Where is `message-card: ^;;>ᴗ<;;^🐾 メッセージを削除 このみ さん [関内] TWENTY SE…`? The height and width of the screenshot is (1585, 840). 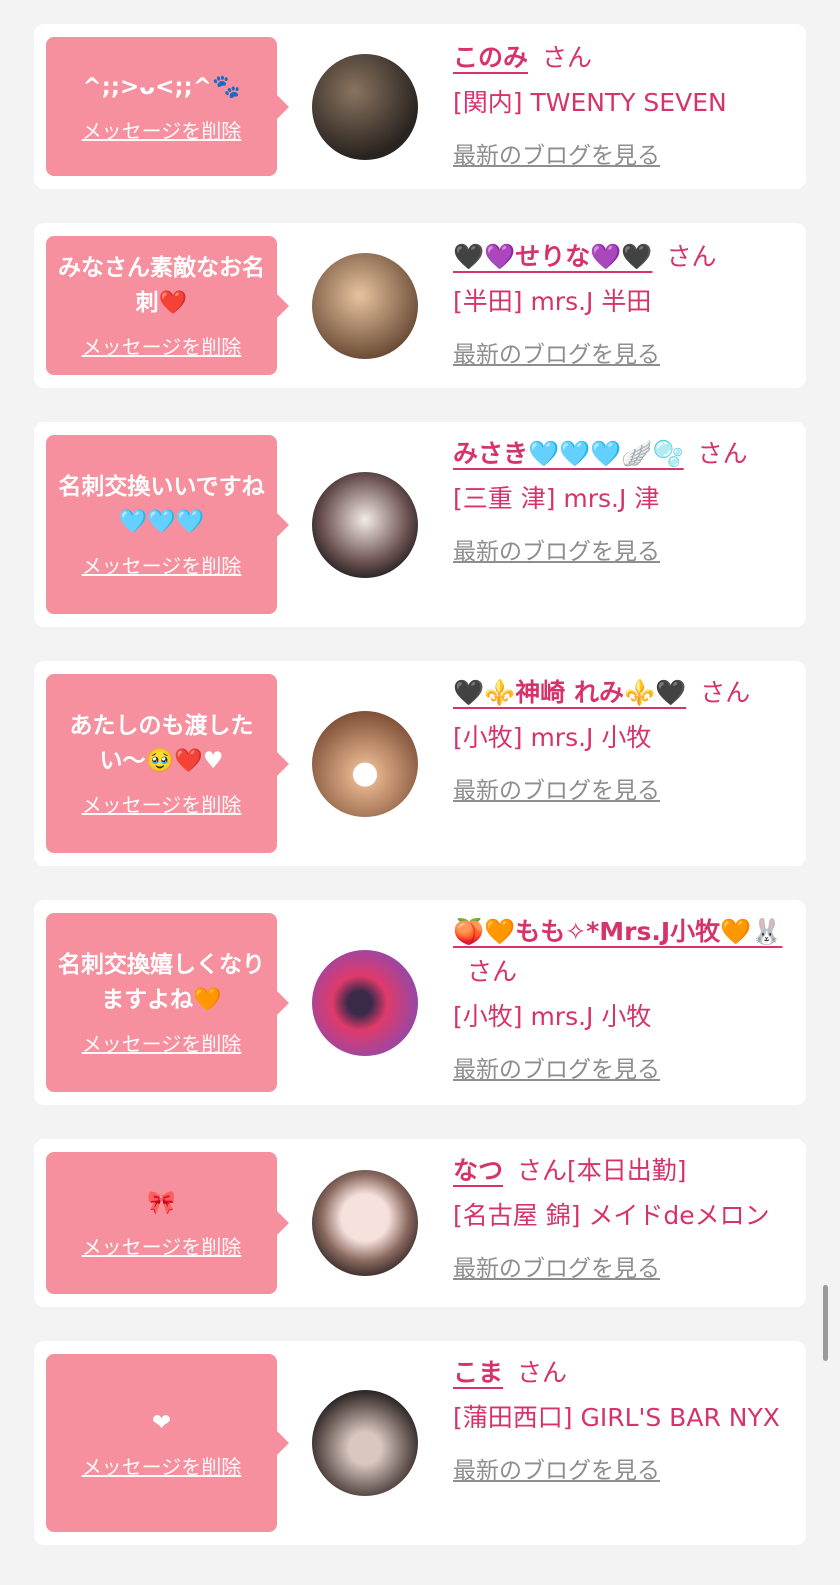
message-card: ^;;>ᴗ<;;^🐾 メッセージを削除 このみ さん [関内] TWENTY SE… is located at coordinates (420, 106).